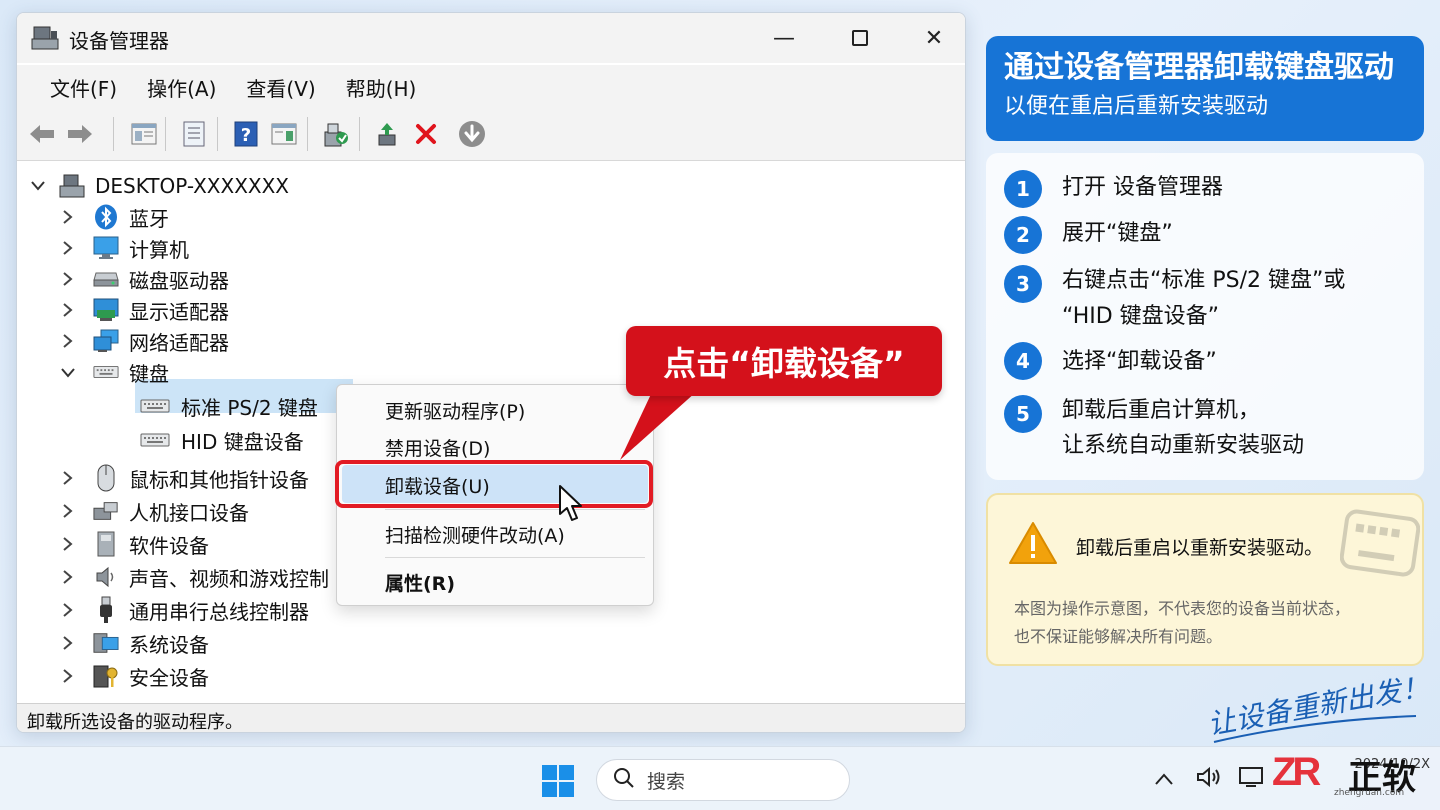  Describe the element at coordinates (106, 310) in the screenshot. I see `display-adapter-icon` at that location.